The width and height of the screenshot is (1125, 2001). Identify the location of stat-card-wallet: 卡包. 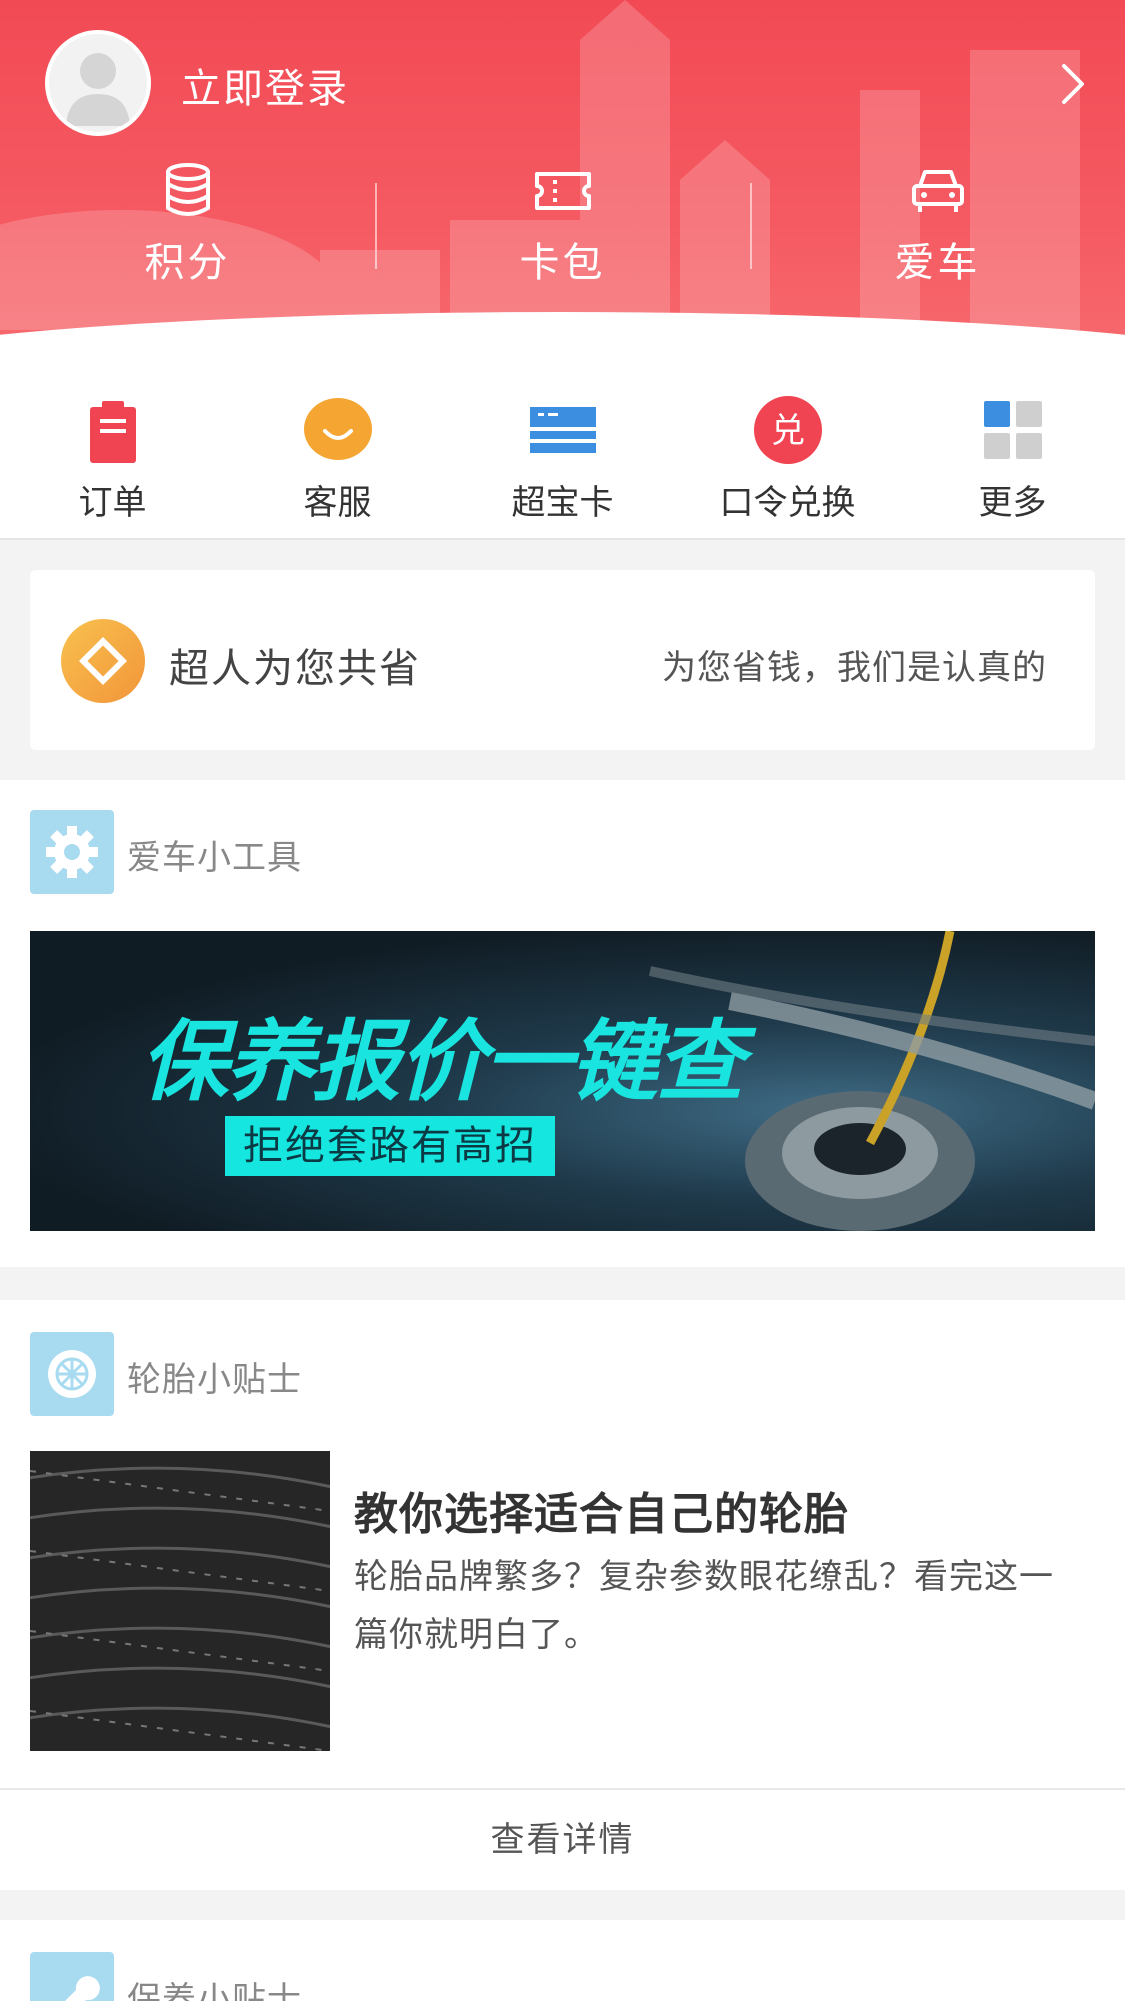
(562, 225).